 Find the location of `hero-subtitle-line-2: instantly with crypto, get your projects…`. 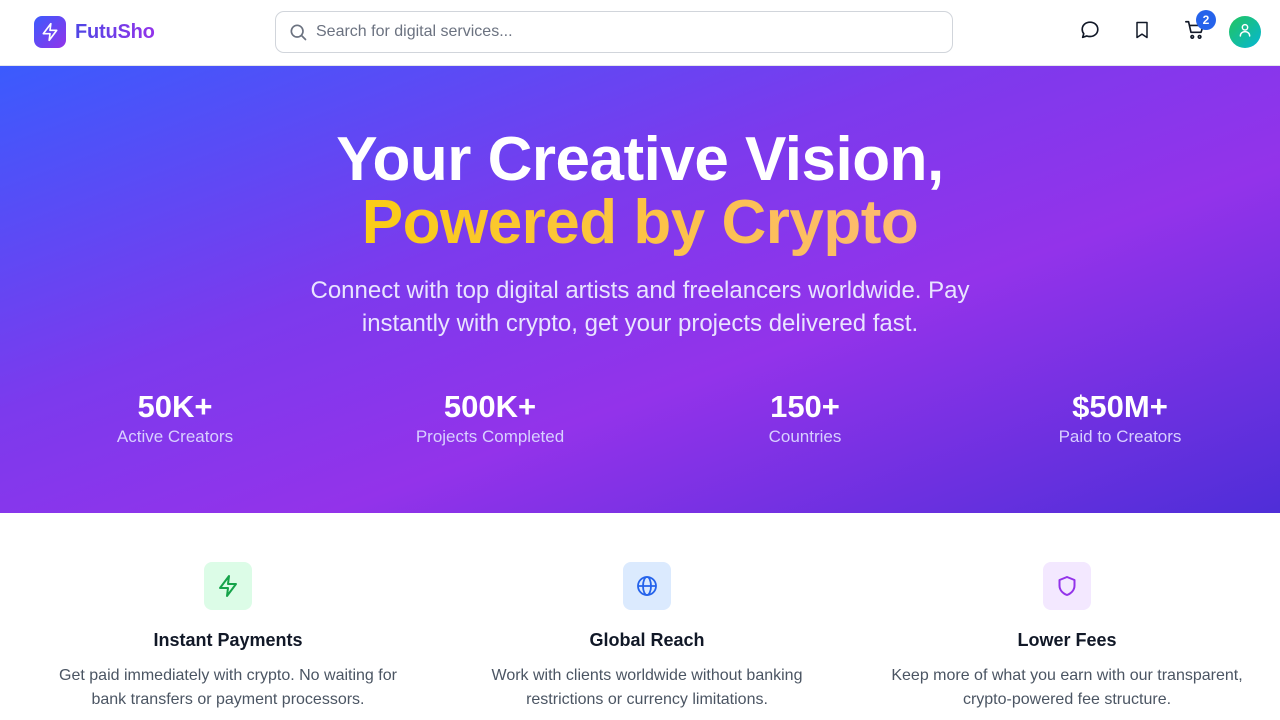

hero-subtitle-line-2: instantly with crypto, get your projects… is located at coordinates (640, 323).